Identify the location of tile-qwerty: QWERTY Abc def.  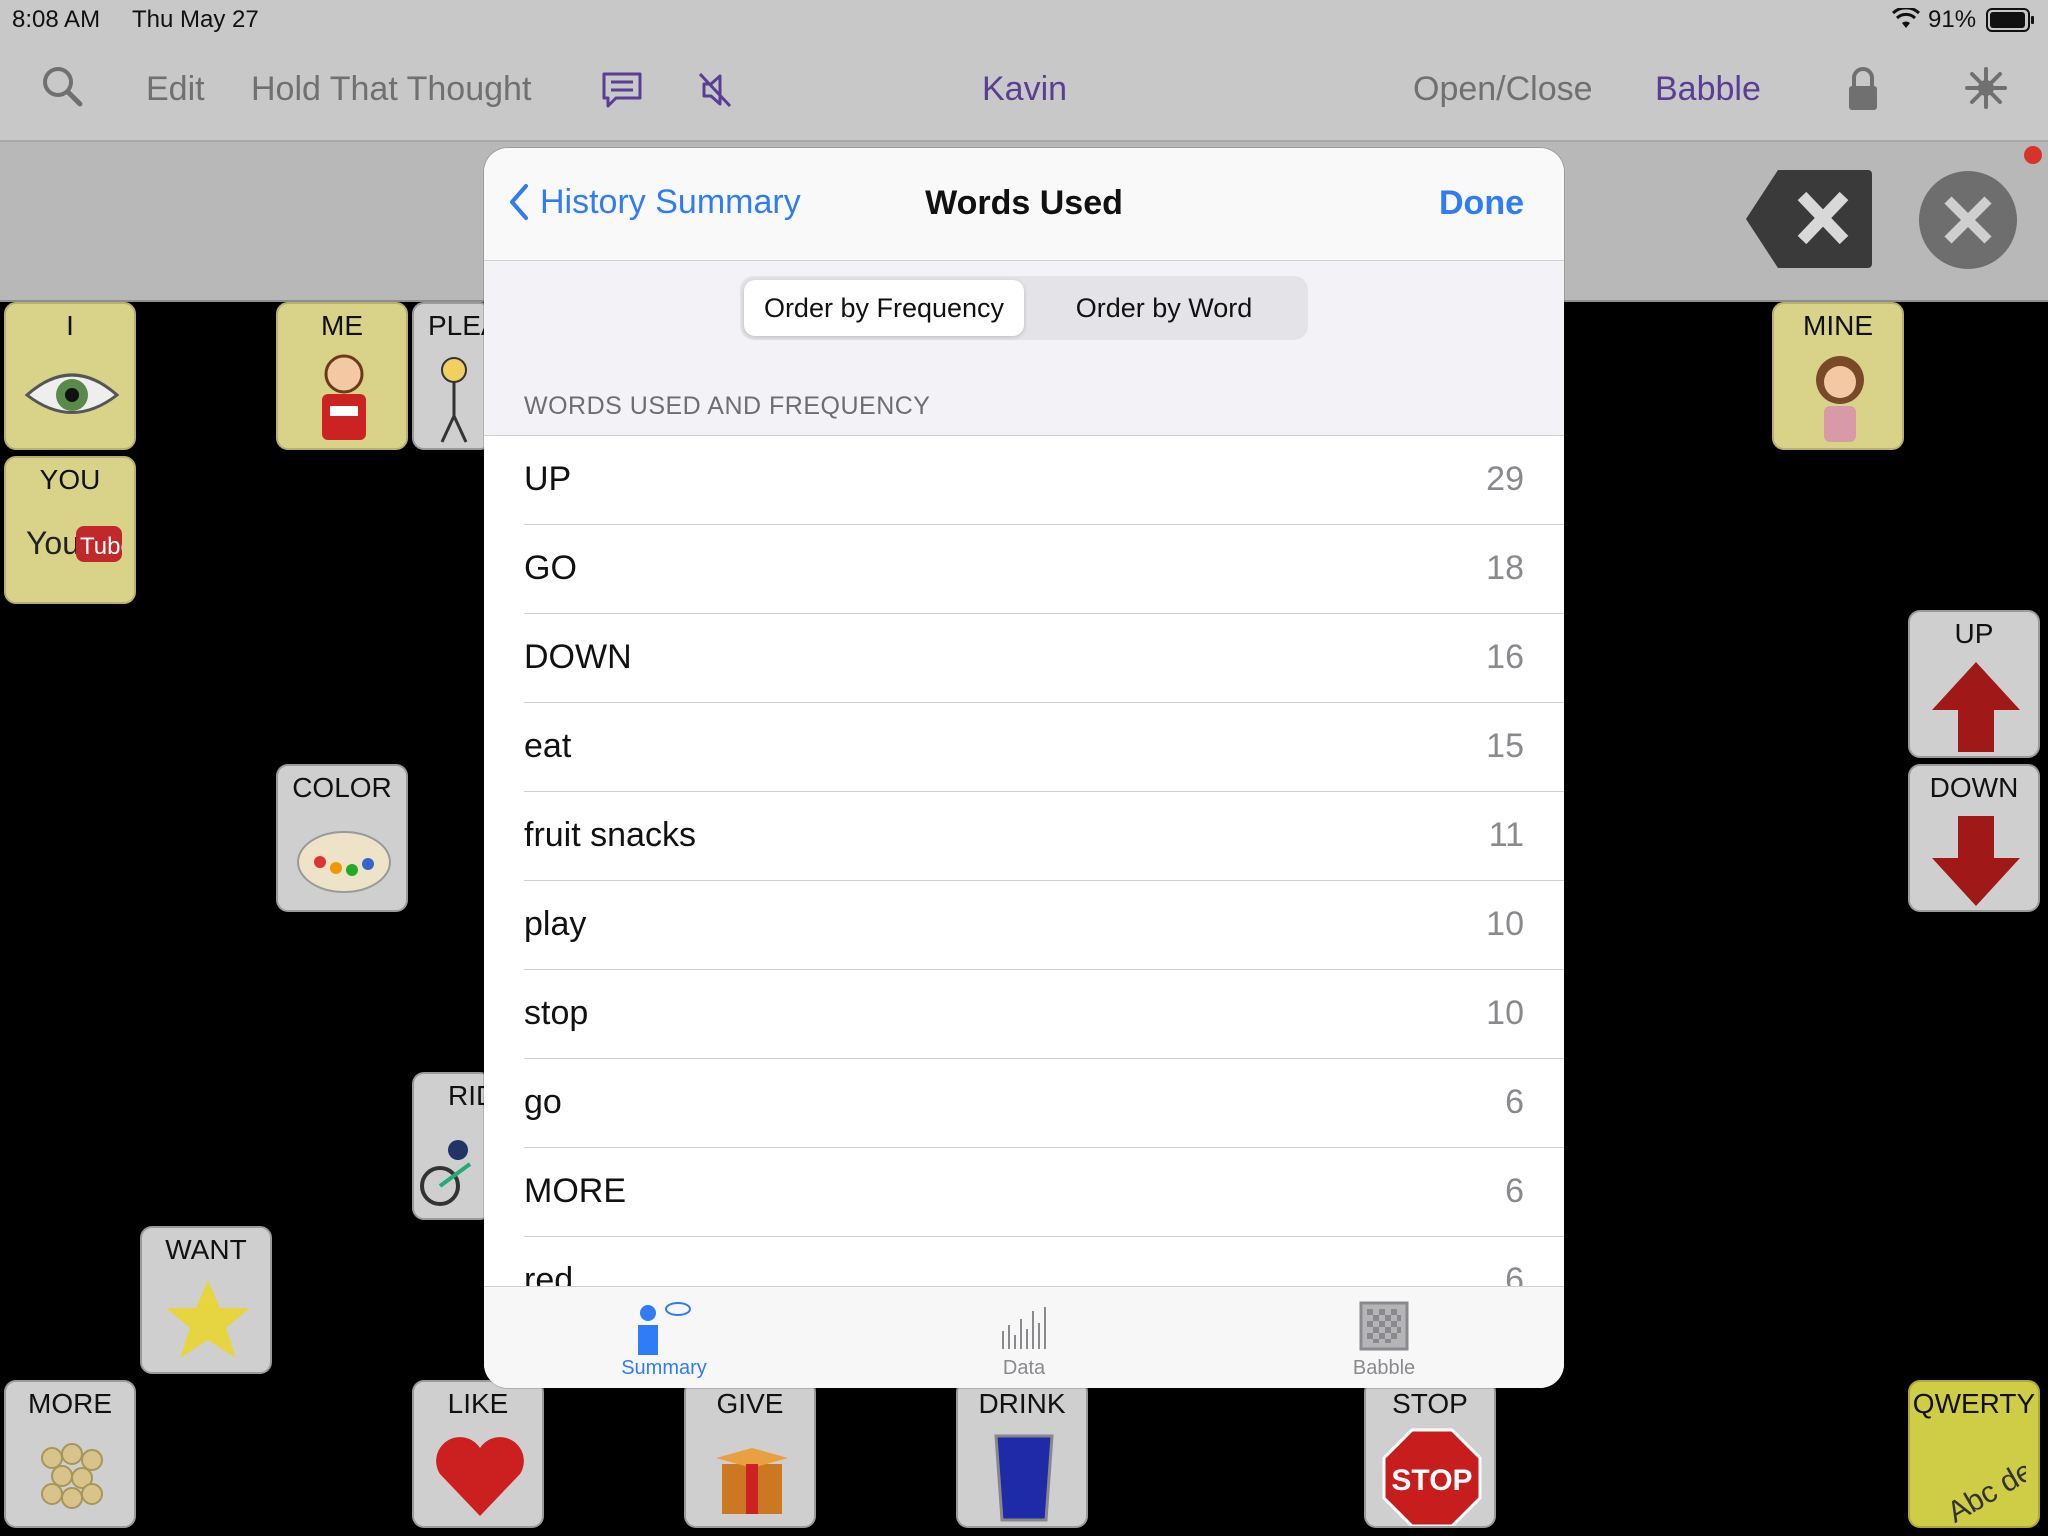
(1974, 1454).